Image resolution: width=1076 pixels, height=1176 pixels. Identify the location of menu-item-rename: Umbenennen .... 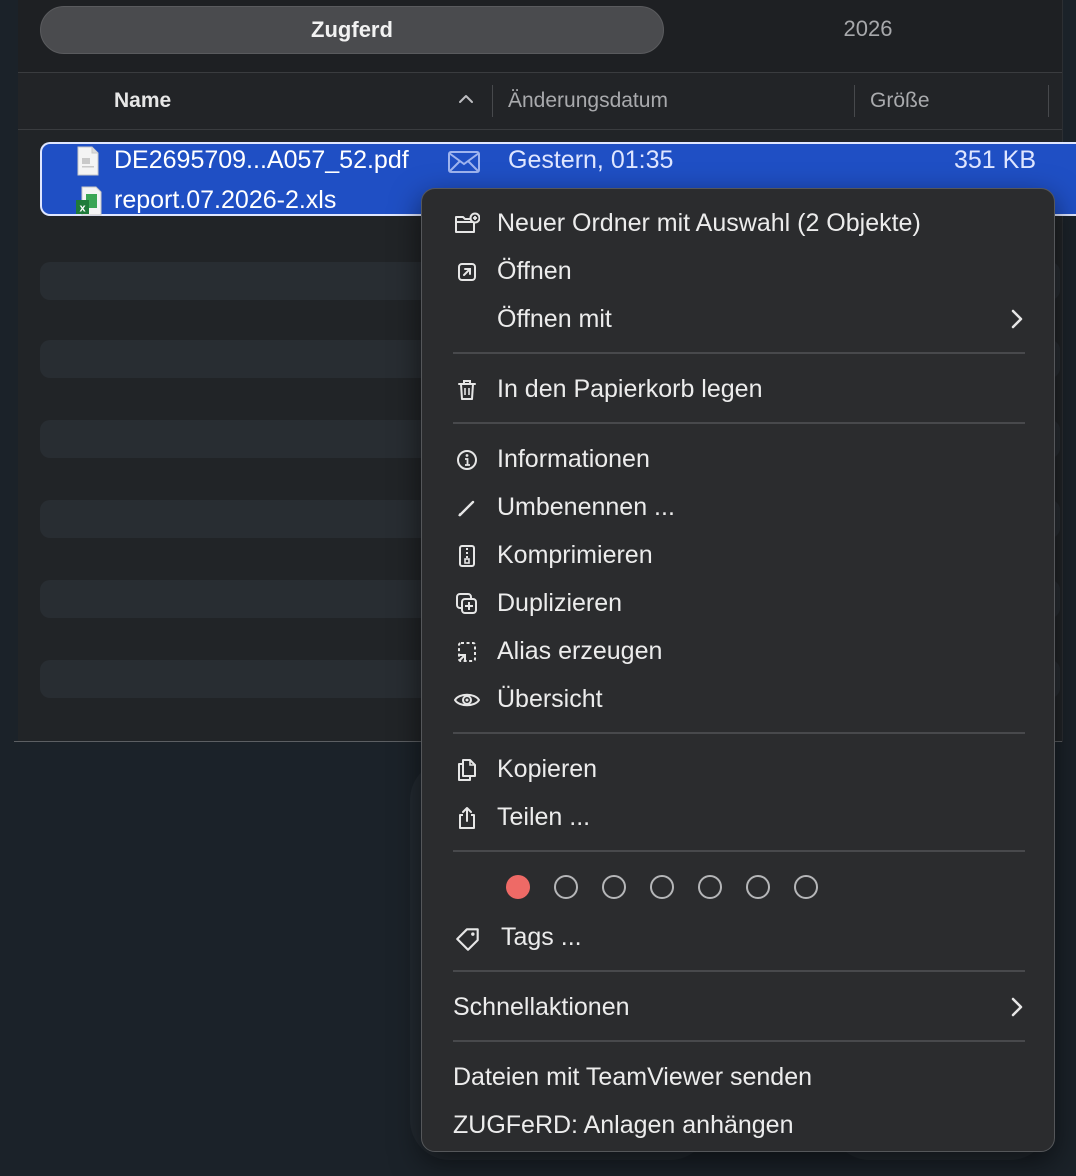
(738, 507).